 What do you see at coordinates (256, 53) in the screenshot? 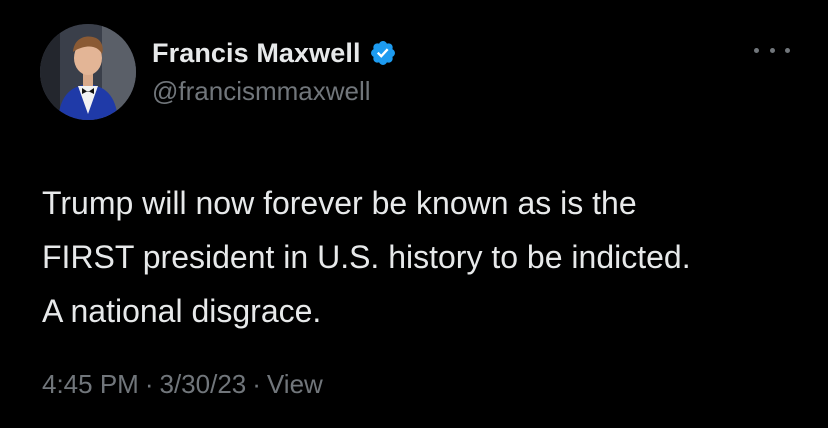
I see `author-display-name: Francis Maxwell` at bounding box center [256, 53].